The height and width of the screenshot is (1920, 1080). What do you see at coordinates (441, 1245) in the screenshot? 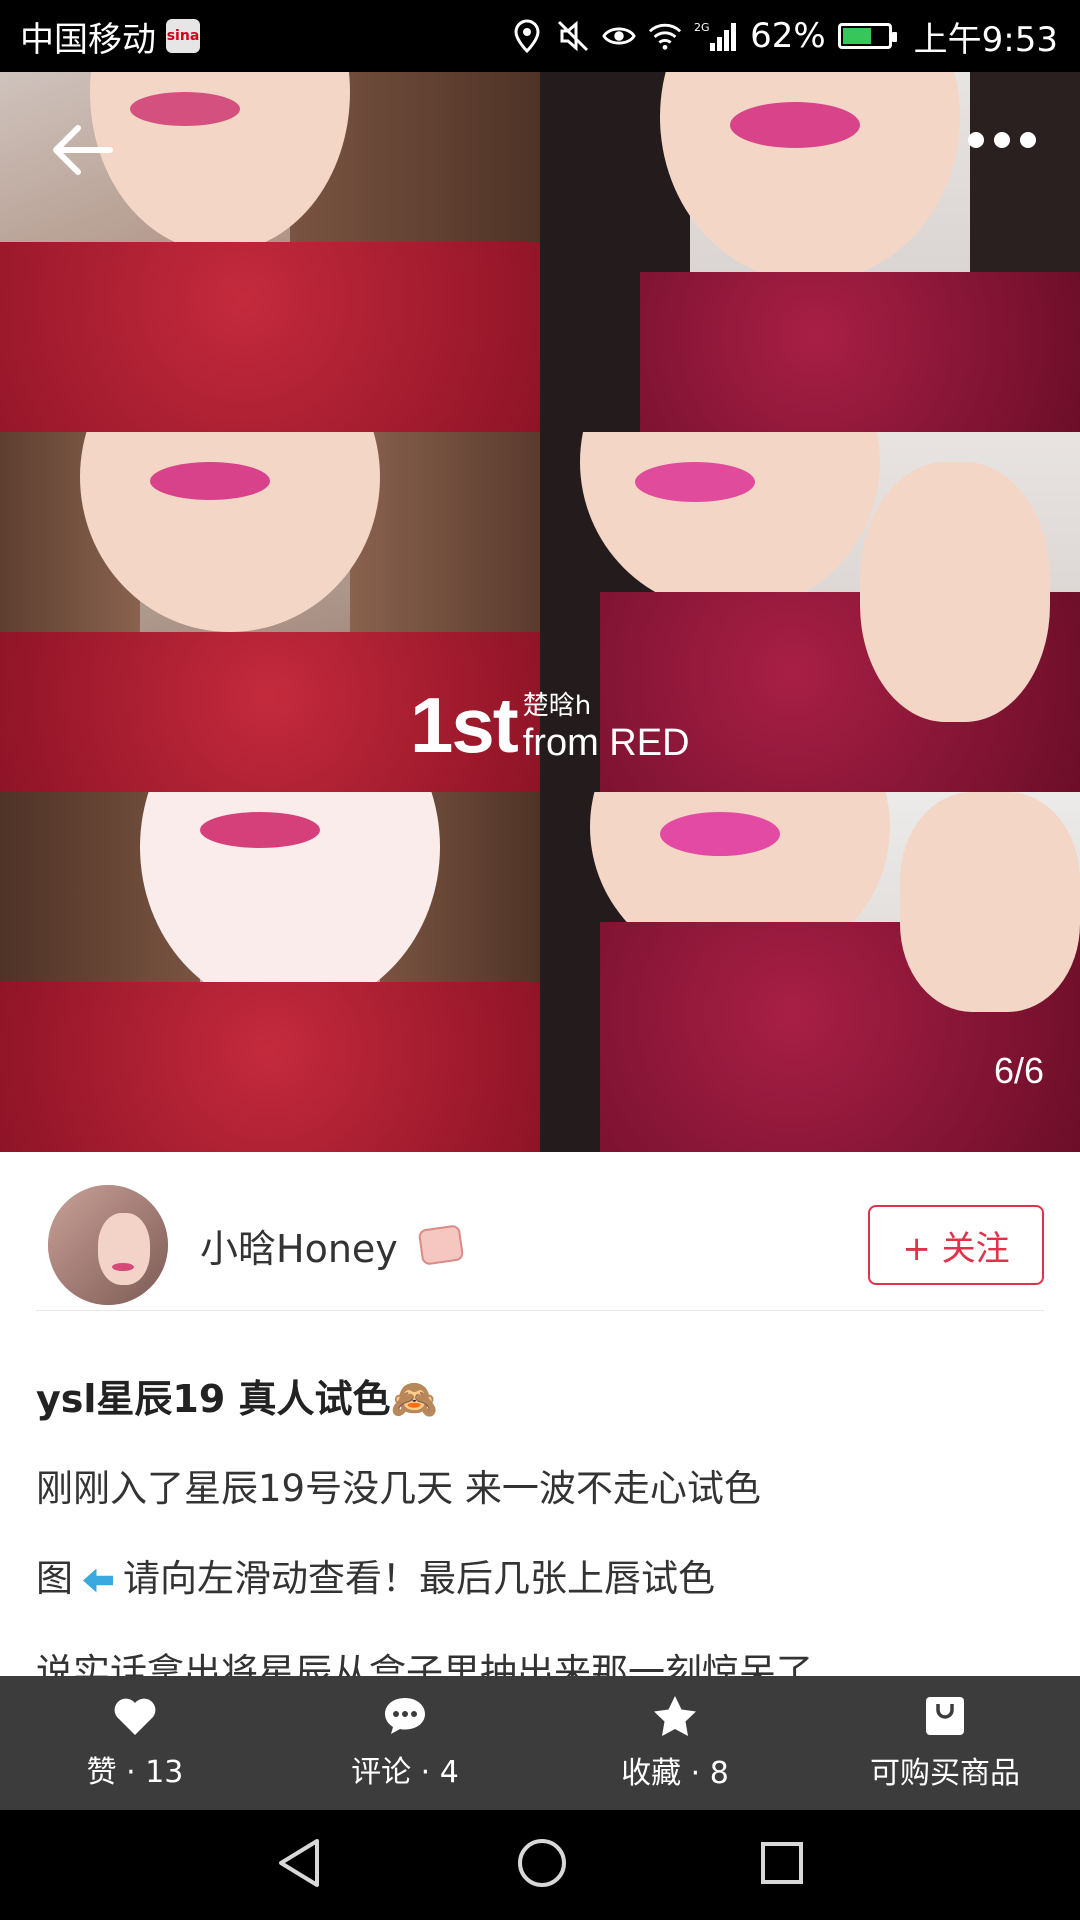
I see `pillow-badge-icon` at bounding box center [441, 1245].